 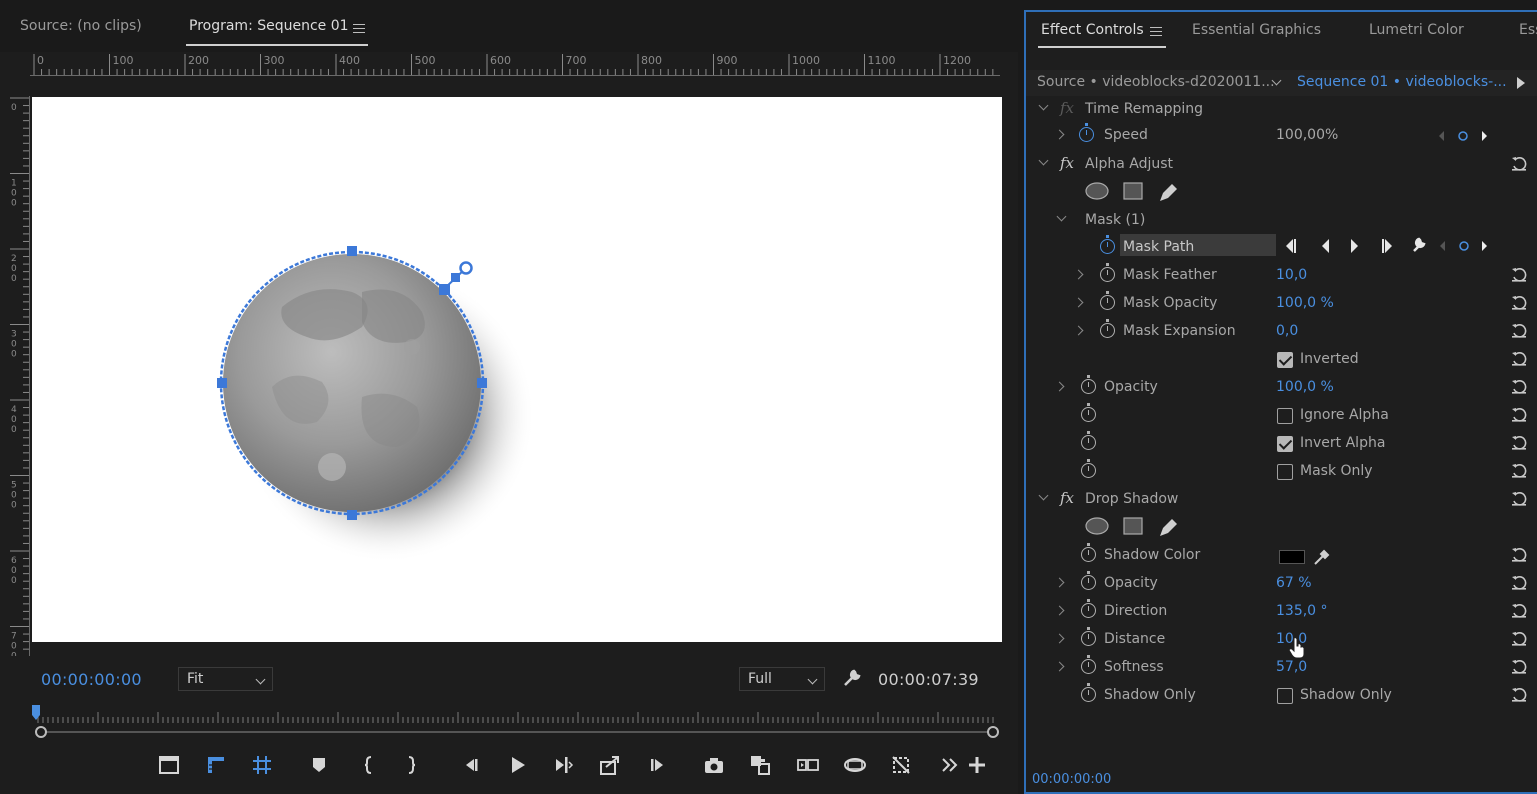 What do you see at coordinates (482, 383) in the screenshot?
I see `mask-vertex-right` at bounding box center [482, 383].